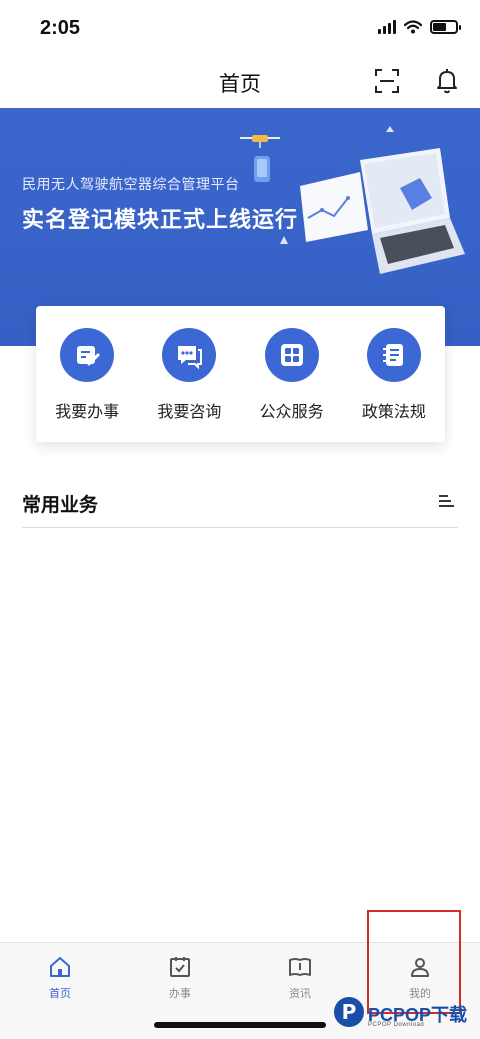 This screenshot has height=1039, width=480. I want to click on quick-actions-card: 我要办事 我要咨询 公众服务 政策法规, so click(240, 374).